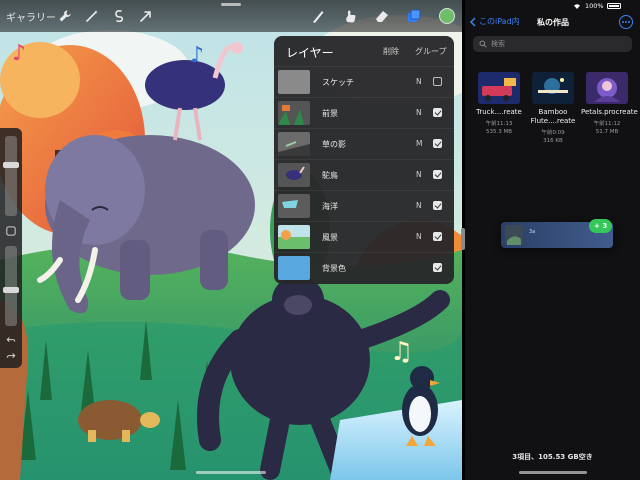 The height and width of the screenshot is (480, 640). I want to click on brush-size-thumb, so click(11, 164).